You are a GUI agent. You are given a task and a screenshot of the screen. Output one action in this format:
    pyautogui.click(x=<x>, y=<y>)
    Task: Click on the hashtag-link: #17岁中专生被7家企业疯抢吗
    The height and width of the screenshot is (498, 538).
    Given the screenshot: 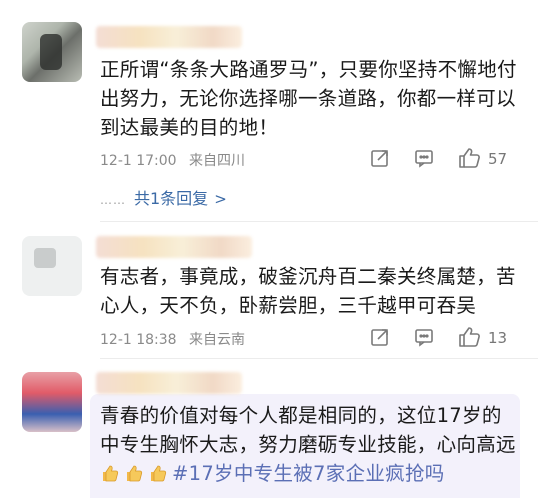 What is the action you would take?
    pyautogui.click(x=308, y=473)
    